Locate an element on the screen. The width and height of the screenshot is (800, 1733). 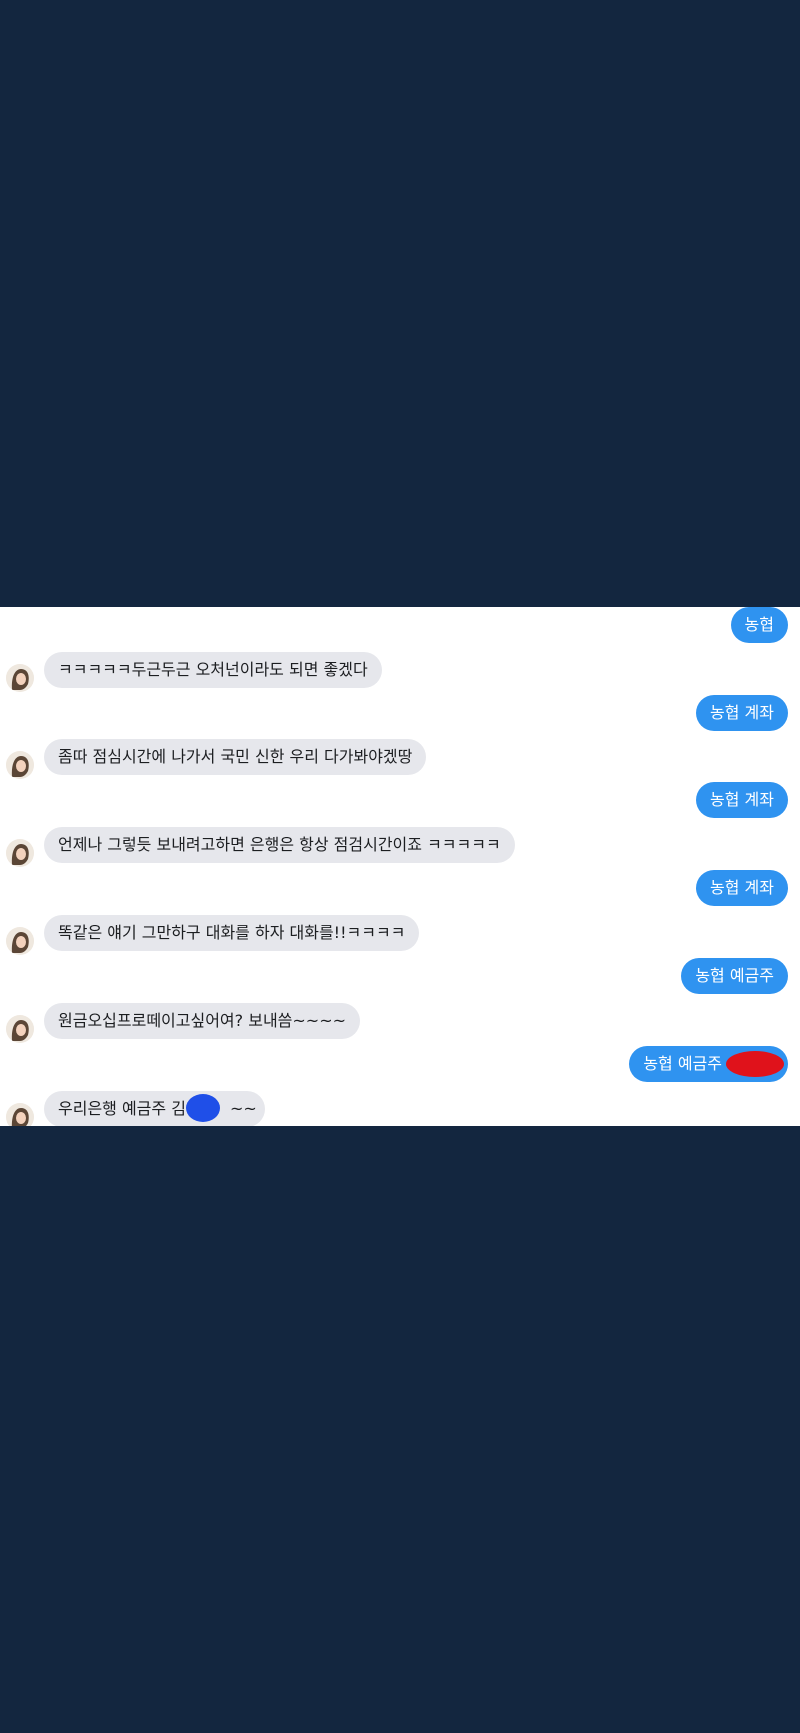
message-row: 우리은행 예금주 김 ~~ is located at coordinates (400, 1108).